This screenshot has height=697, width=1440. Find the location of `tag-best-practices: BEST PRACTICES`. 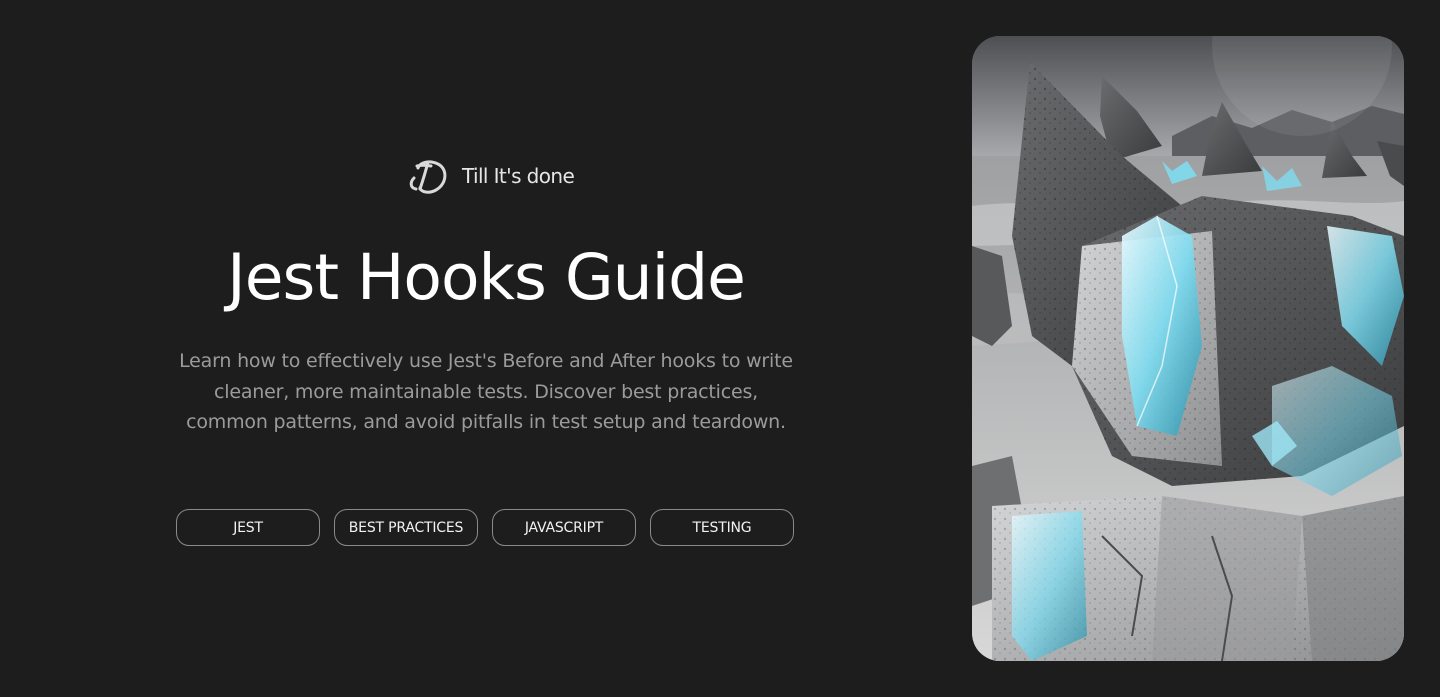

tag-best-practices: BEST PRACTICES is located at coordinates (406, 527).